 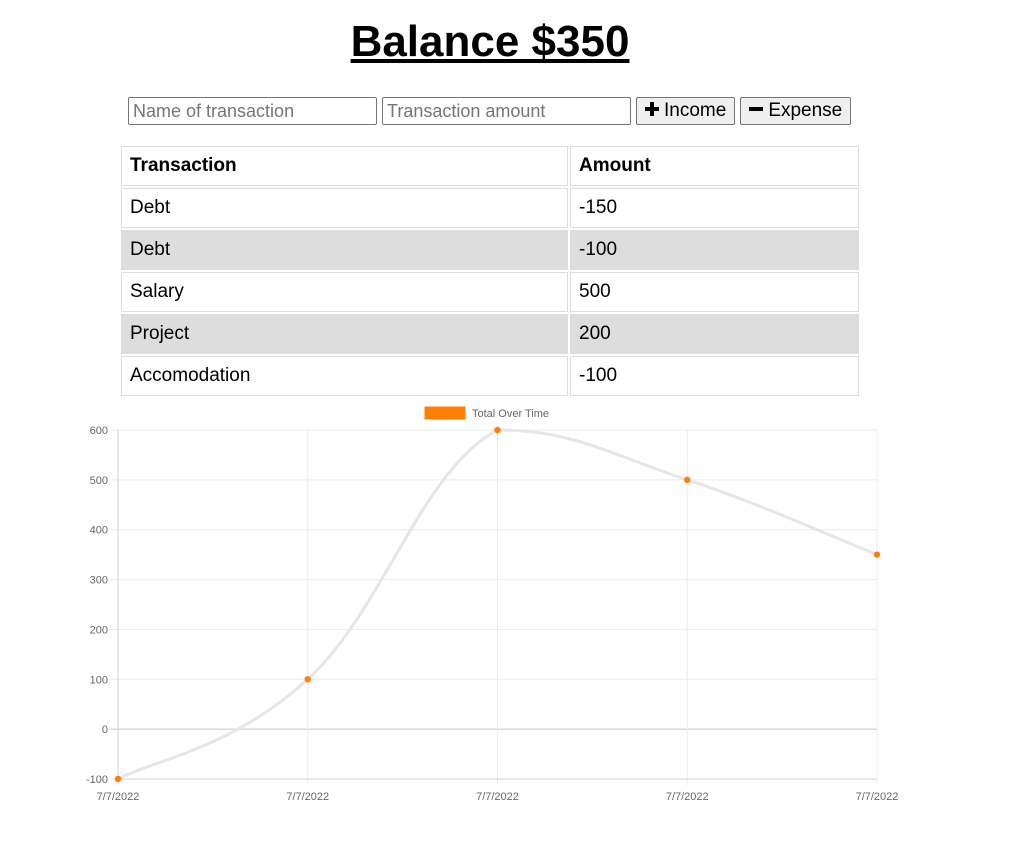 I want to click on y-tick-label: 0, so click(x=105, y=730).